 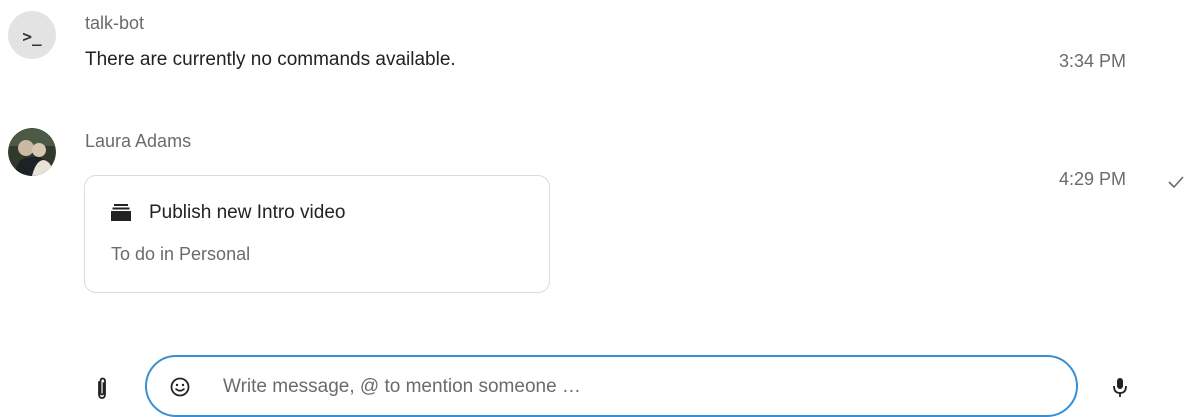 I want to click on avatar-photo, so click(x=32, y=152).